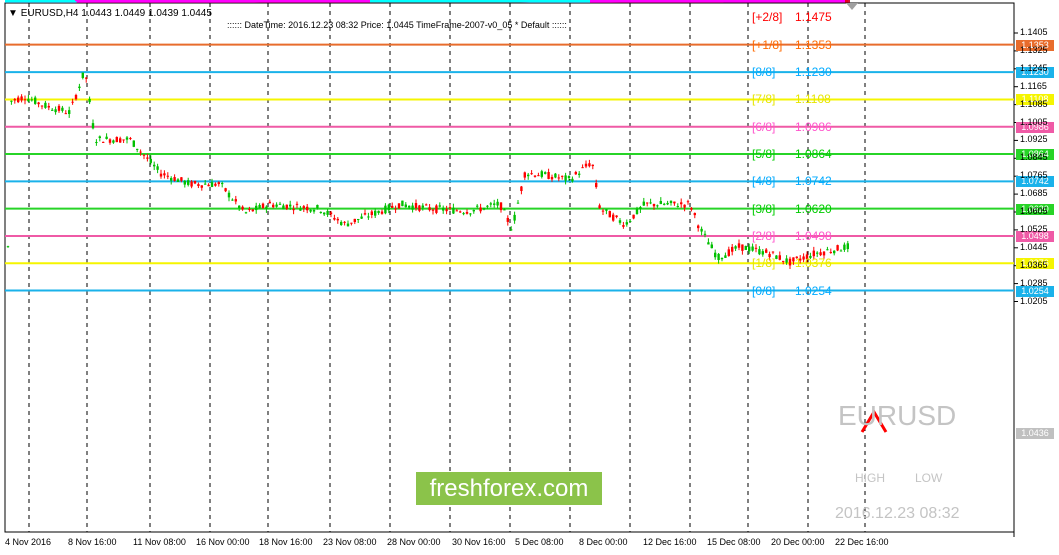 Image resolution: width=1059 pixels, height=555 pixels. What do you see at coordinates (897, 513) in the screenshot?
I see `watermark-datetime: 2016.12.23 08:32` at bounding box center [897, 513].